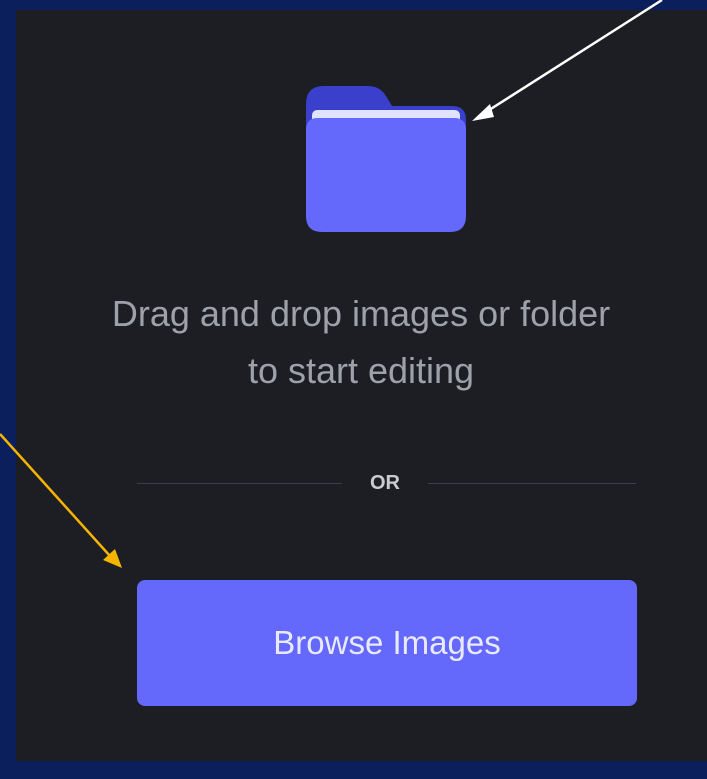  I want to click on divider-or-label: OR, so click(385, 483).